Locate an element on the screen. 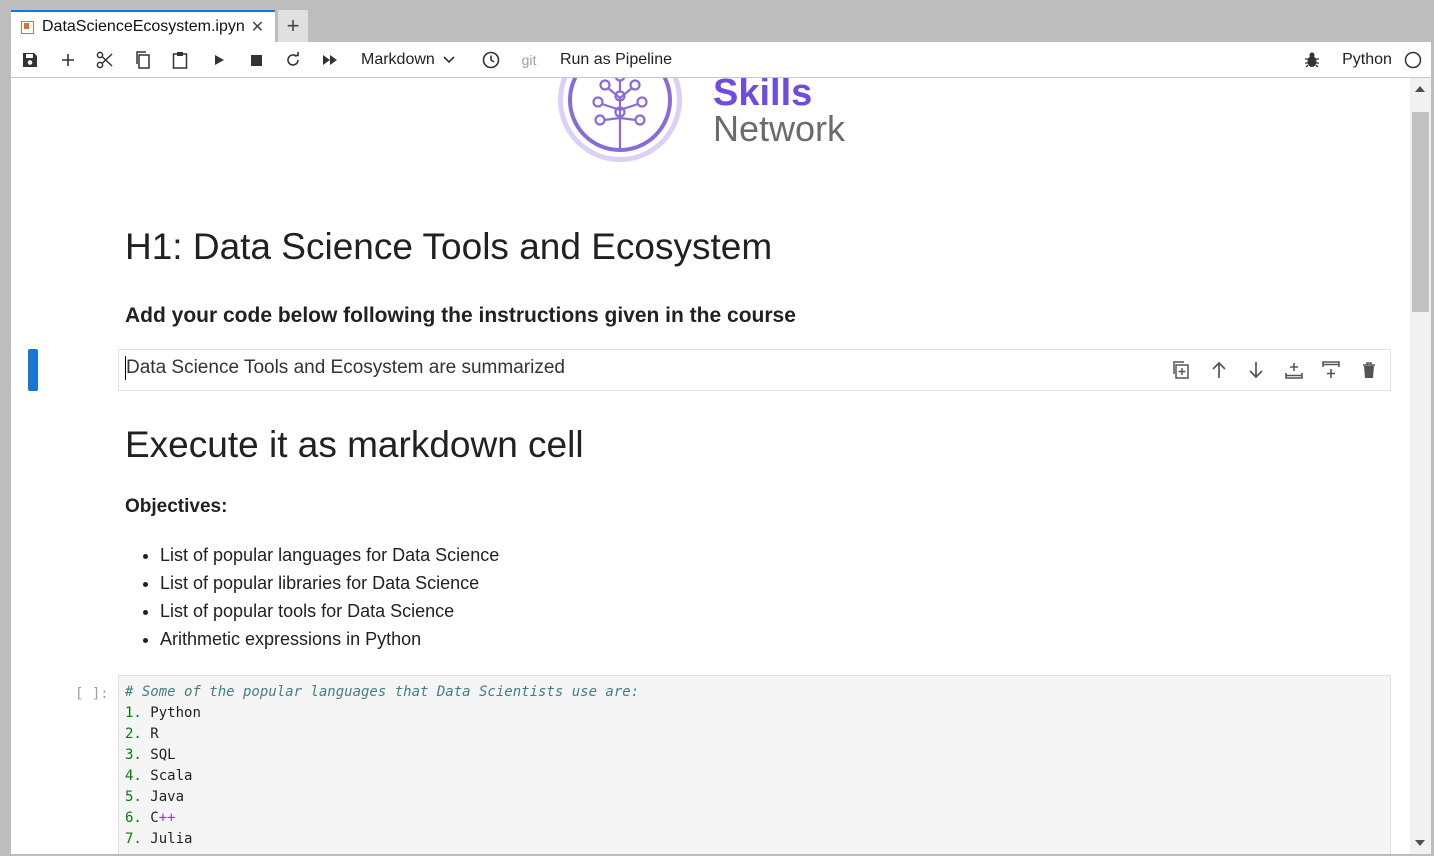 Image resolution: width=1434 pixels, height=856 pixels. add-cell-button is located at coordinates (68, 60).